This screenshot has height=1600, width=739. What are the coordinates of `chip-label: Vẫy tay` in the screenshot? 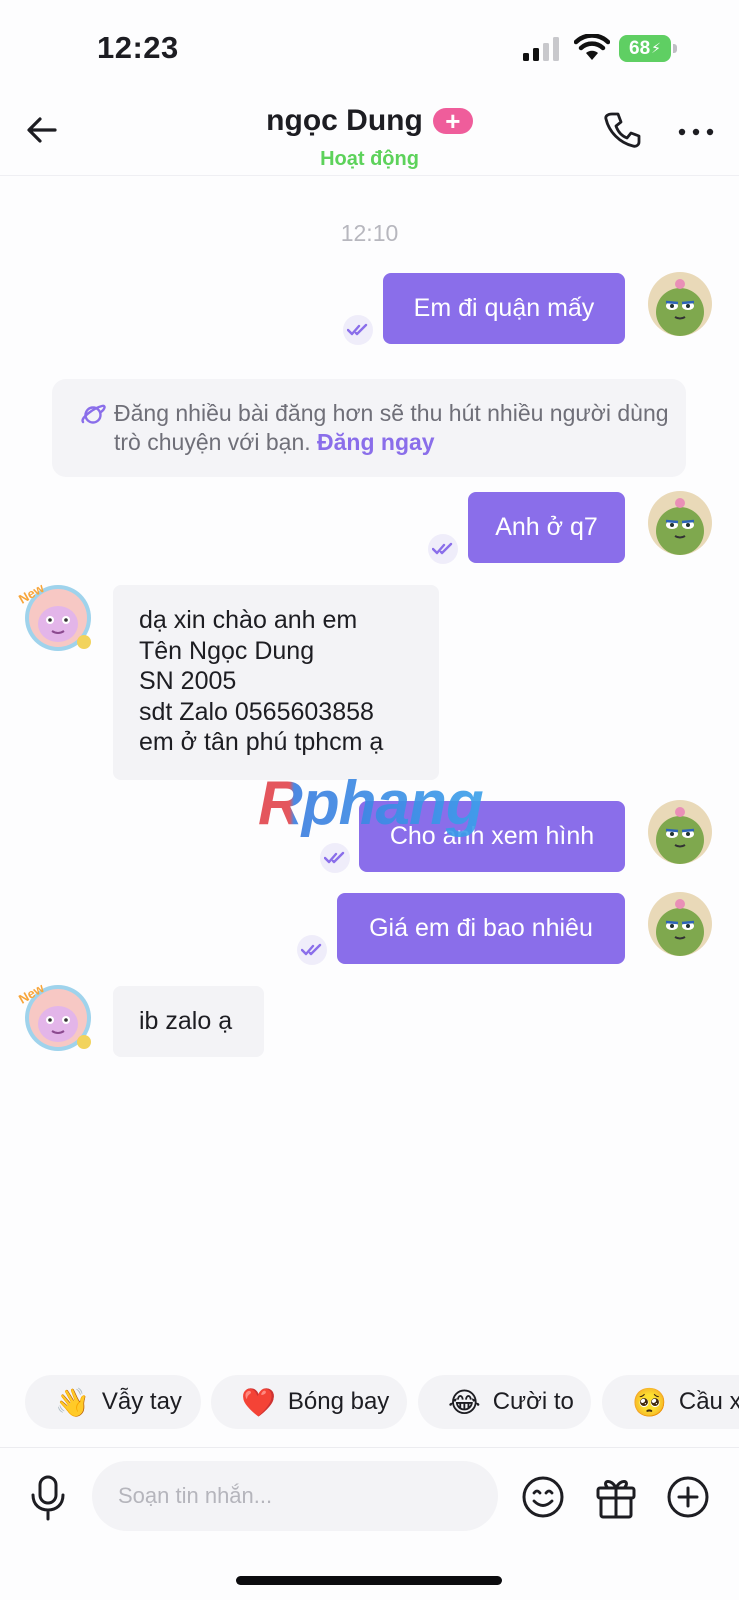 It's located at (141, 1401).